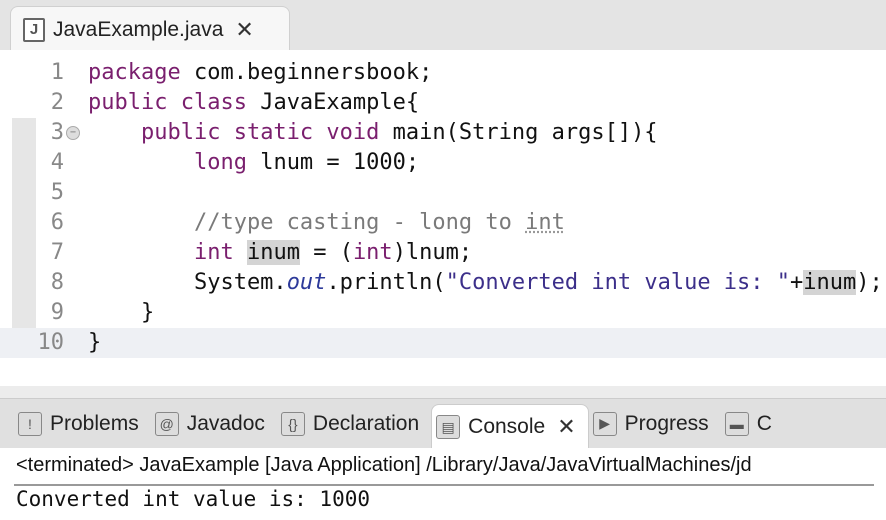 The height and width of the screenshot is (520, 886). I want to click on code-token: lnum = 1000;, so click(333, 162).